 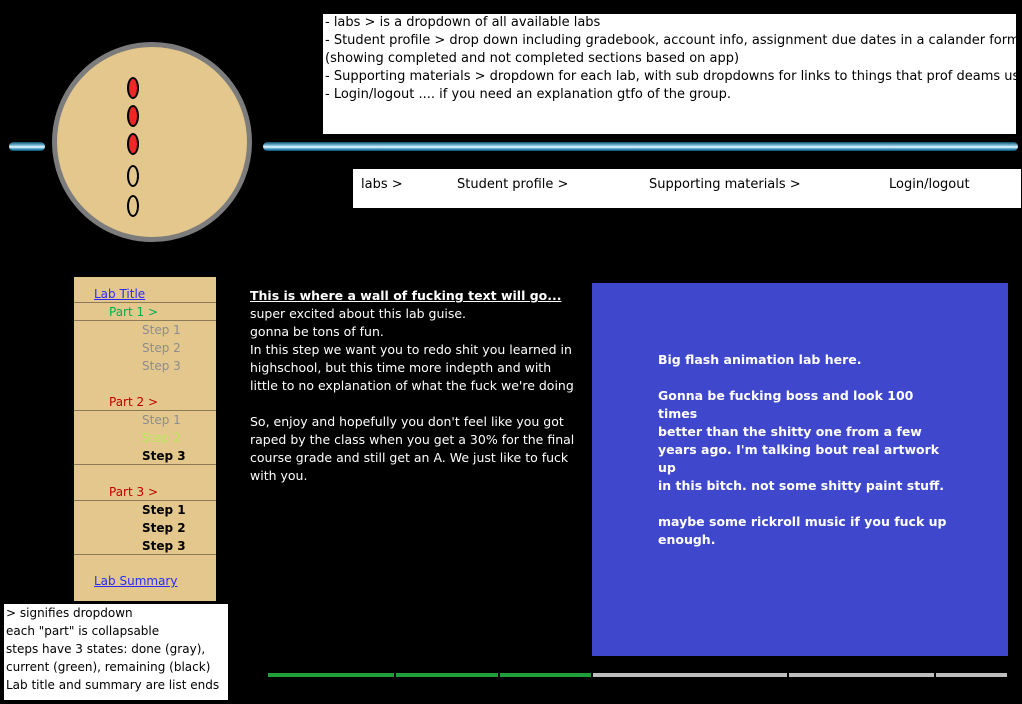 What do you see at coordinates (133, 88) in the screenshot?
I see `logo-step-1-marker` at bounding box center [133, 88].